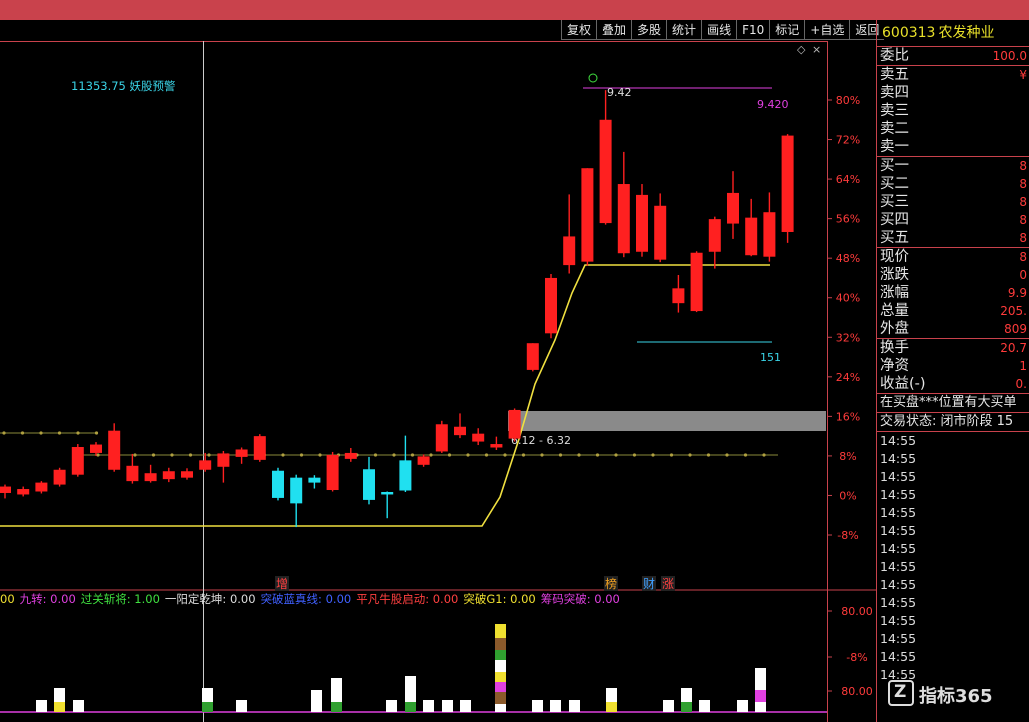 Image resolution: width=1029 pixels, height=722 pixels. I want to click on y-tick-label: 0%, so click(847, 495).